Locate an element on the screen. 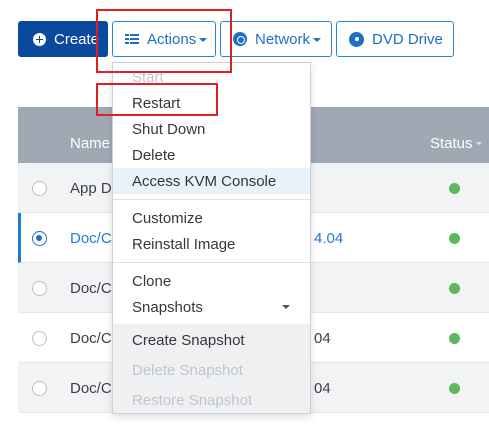  menu-item-create-snapshot: Create Snapshot is located at coordinates (211, 340).